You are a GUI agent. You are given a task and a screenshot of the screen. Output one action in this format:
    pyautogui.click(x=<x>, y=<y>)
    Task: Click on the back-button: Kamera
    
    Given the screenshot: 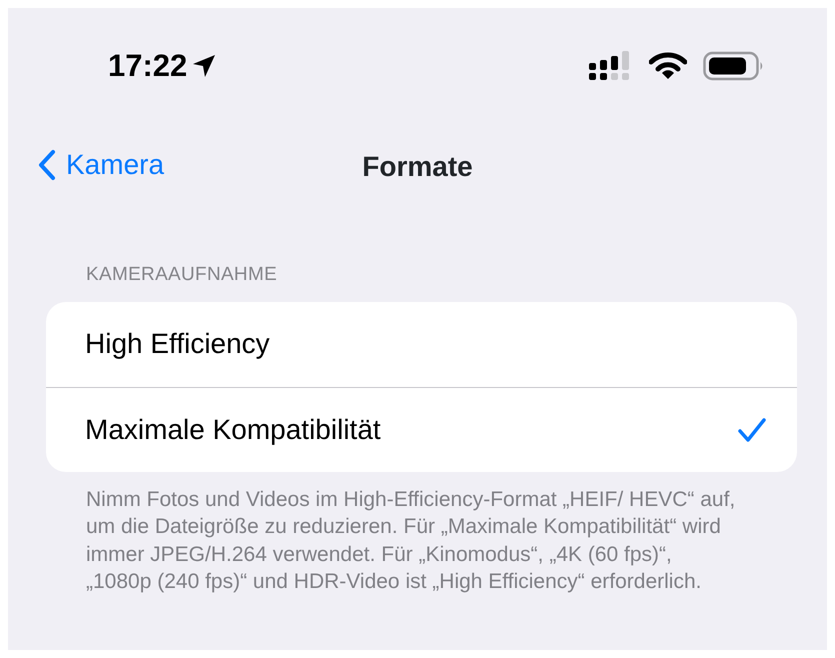 What is the action you would take?
    pyautogui.click(x=101, y=165)
    